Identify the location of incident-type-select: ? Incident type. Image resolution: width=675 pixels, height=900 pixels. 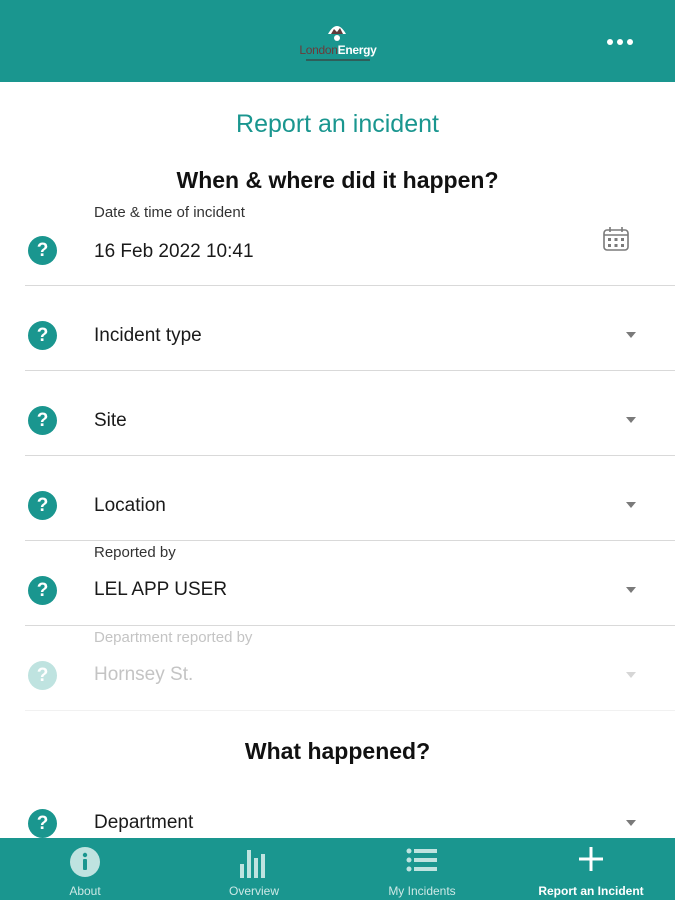
(350, 328).